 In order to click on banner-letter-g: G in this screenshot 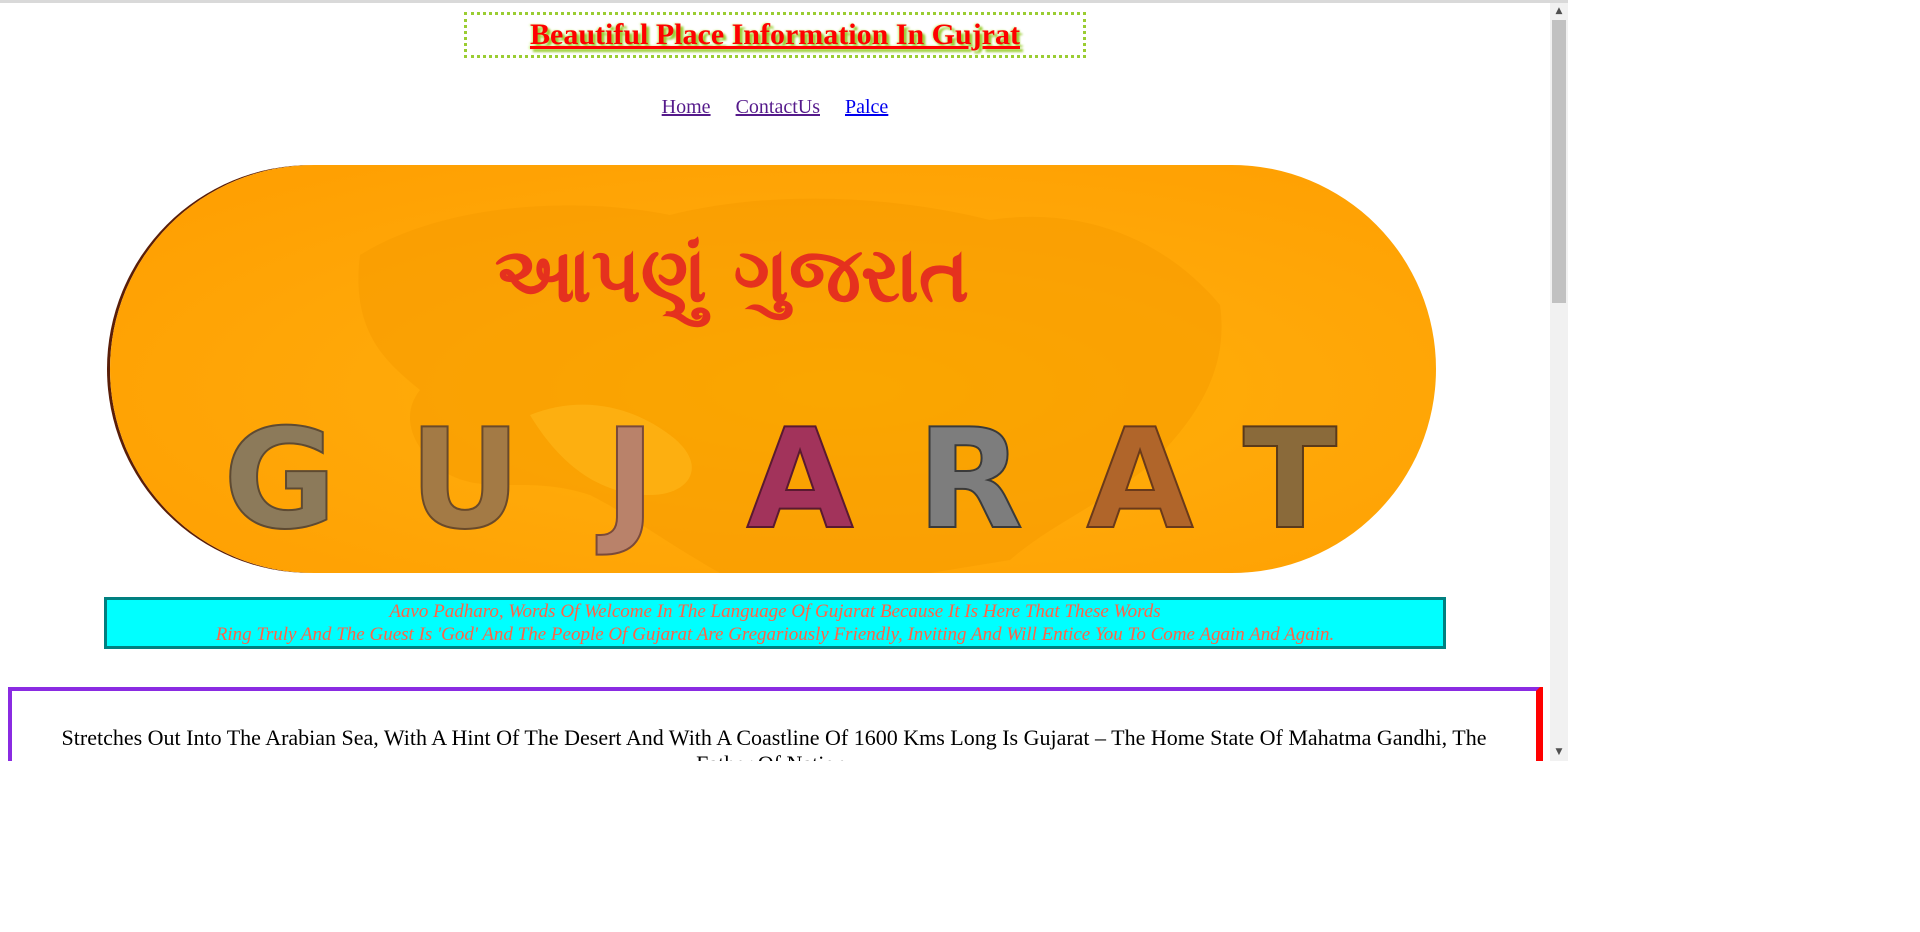, I will do `click(279, 479)`.